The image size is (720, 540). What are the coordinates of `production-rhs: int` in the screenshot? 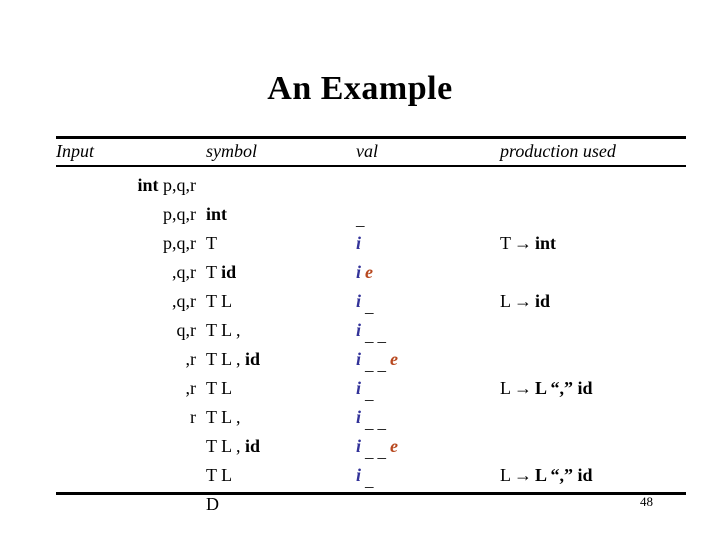 It's located at (546, 243).